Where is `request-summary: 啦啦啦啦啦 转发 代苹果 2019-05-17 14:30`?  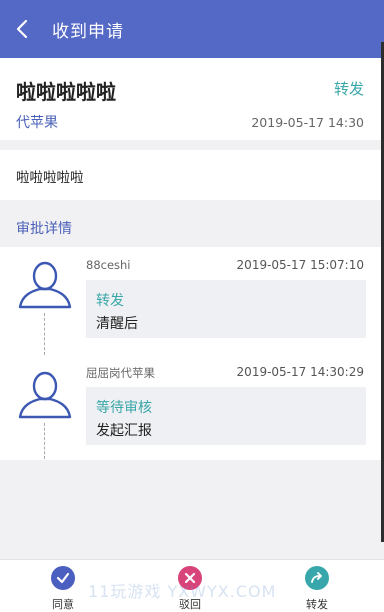 request-summary: 啦啦啦啦啦 转发 代苹果 2019-05-17 14:30 is located at coordinates (192, 99).